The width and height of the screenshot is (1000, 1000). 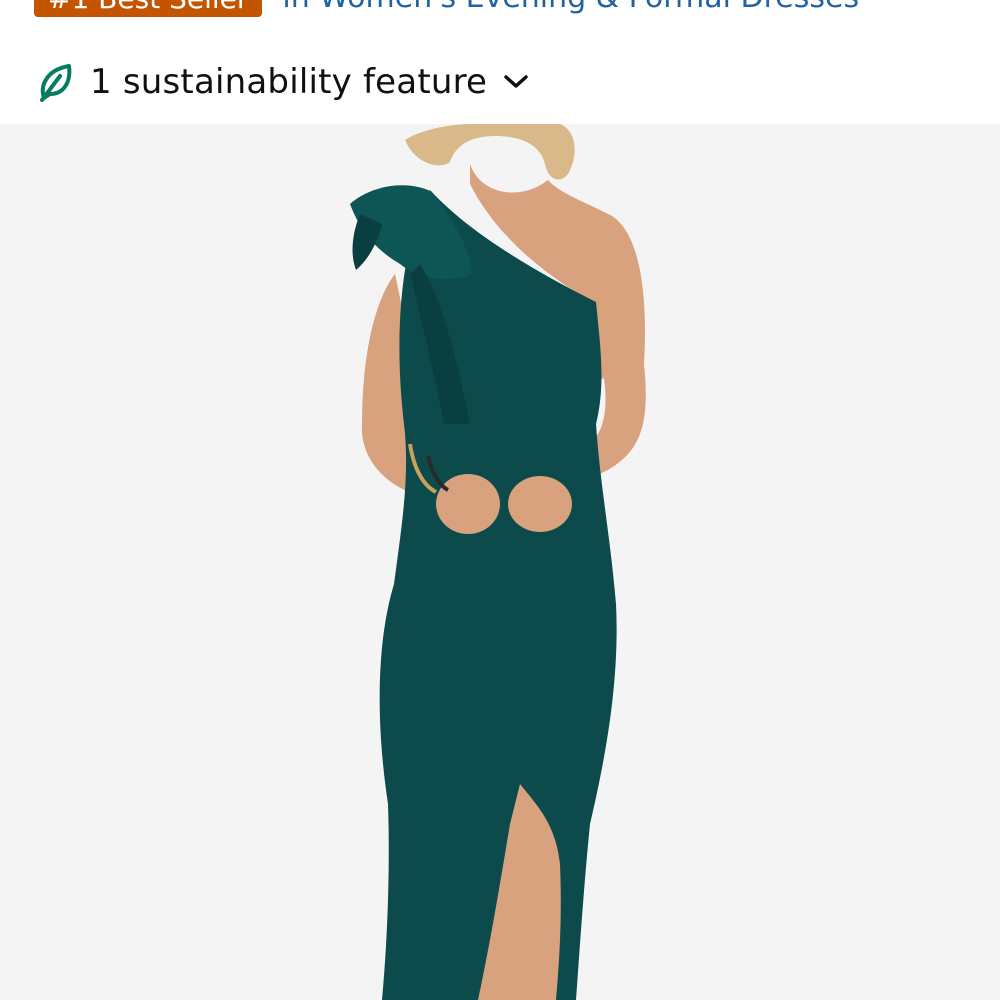 I want to click on chevron-down-icon, so click(x=516, y=82).